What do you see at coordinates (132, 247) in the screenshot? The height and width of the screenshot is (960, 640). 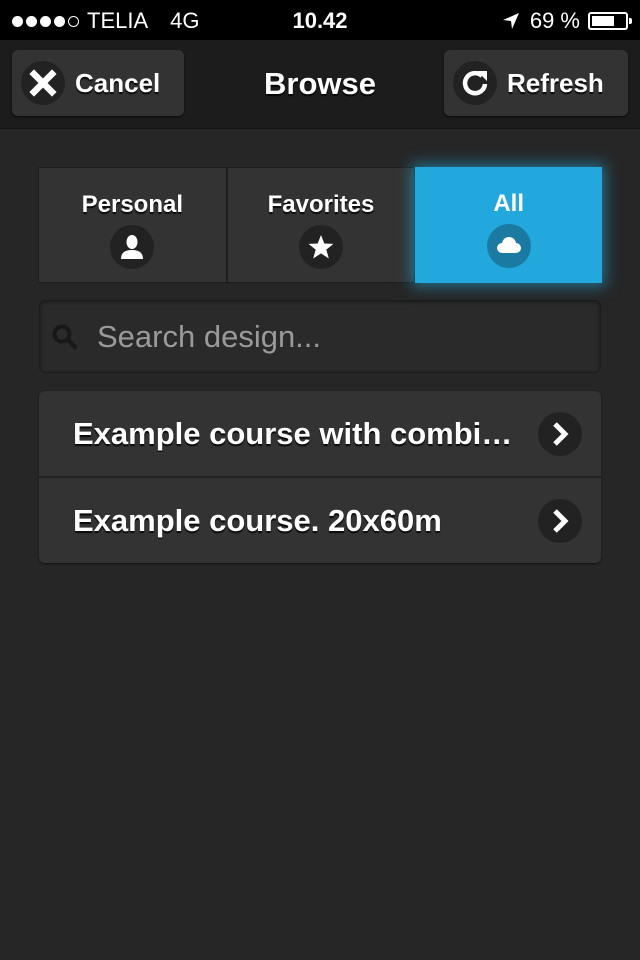 I see `person-icon` at bounding box center [132, 247].